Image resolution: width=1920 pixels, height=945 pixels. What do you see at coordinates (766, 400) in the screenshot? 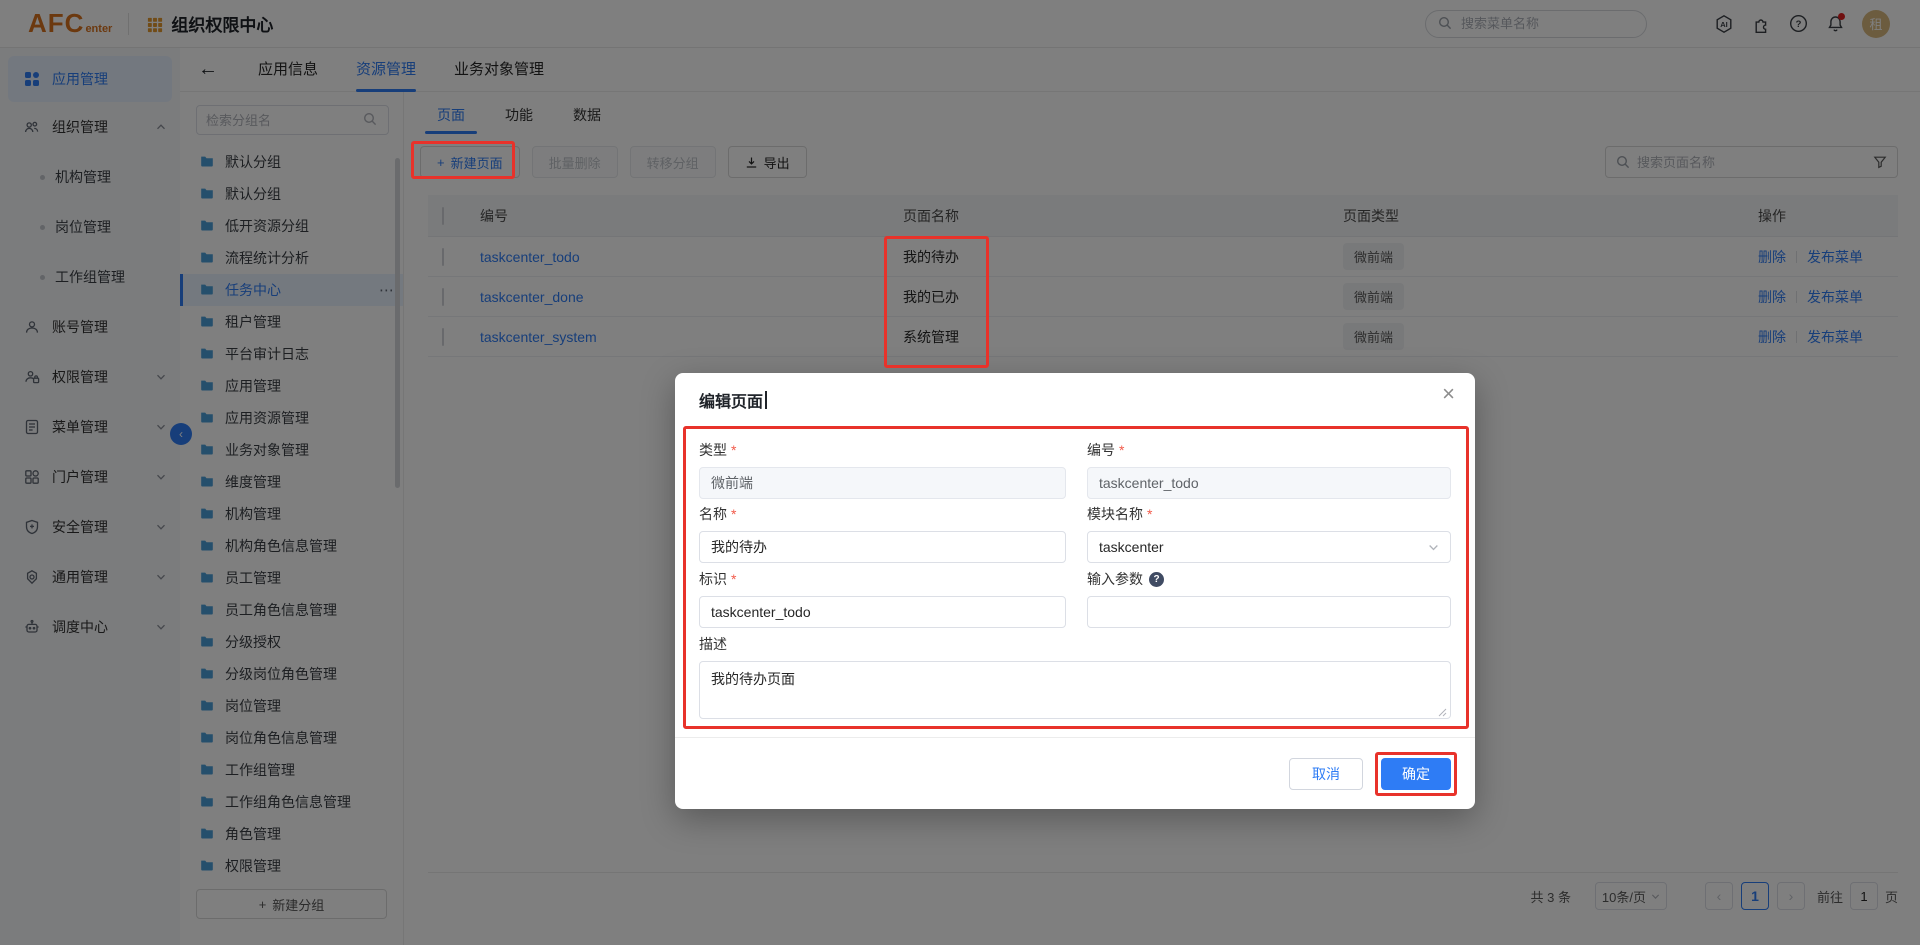
I see `text-cursor` at bounding box center [766, 400].